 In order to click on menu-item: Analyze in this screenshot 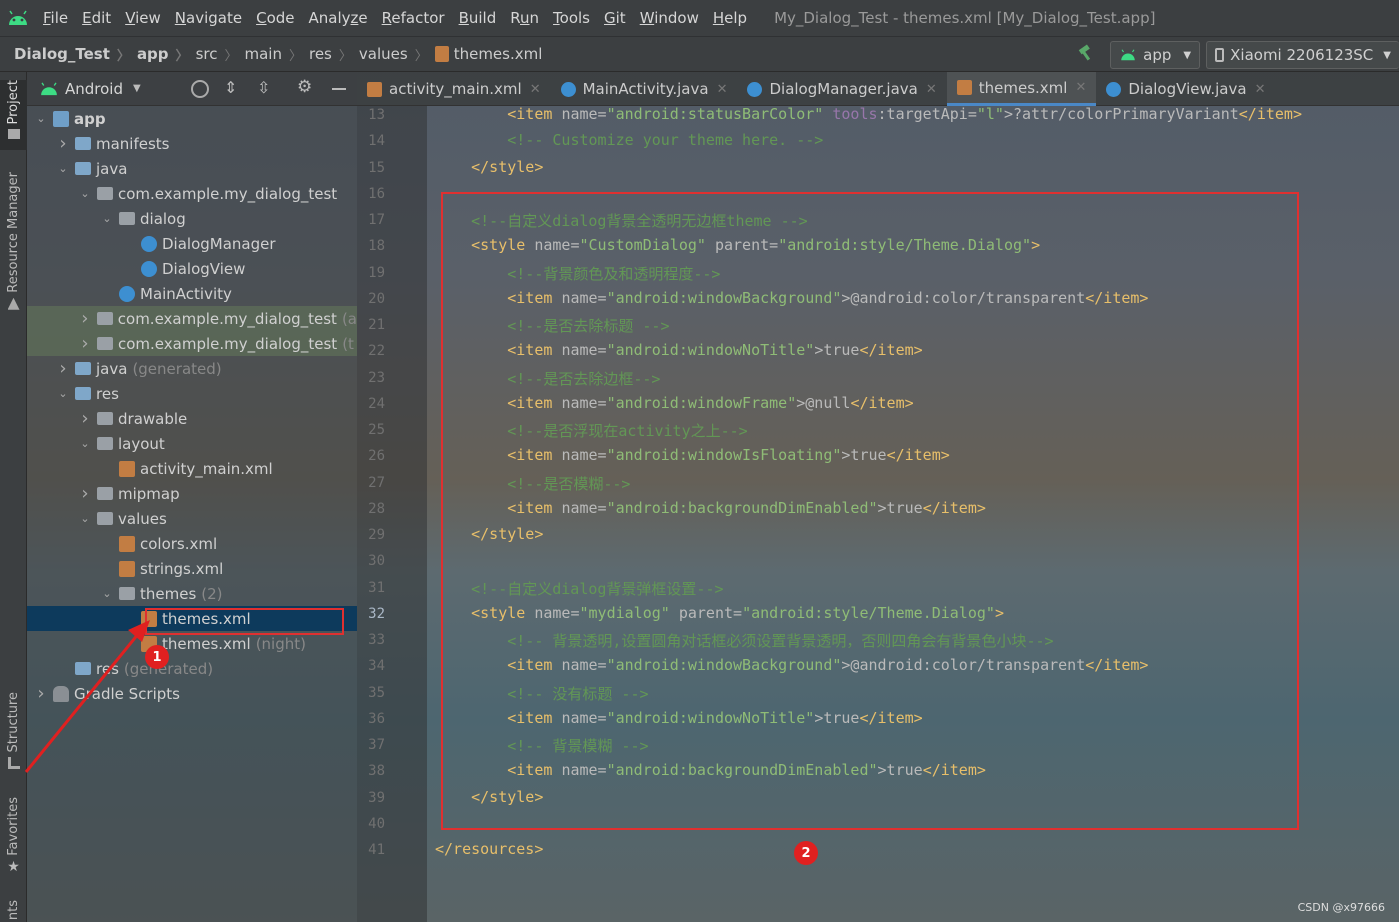, I will do `click(338, 18)`.